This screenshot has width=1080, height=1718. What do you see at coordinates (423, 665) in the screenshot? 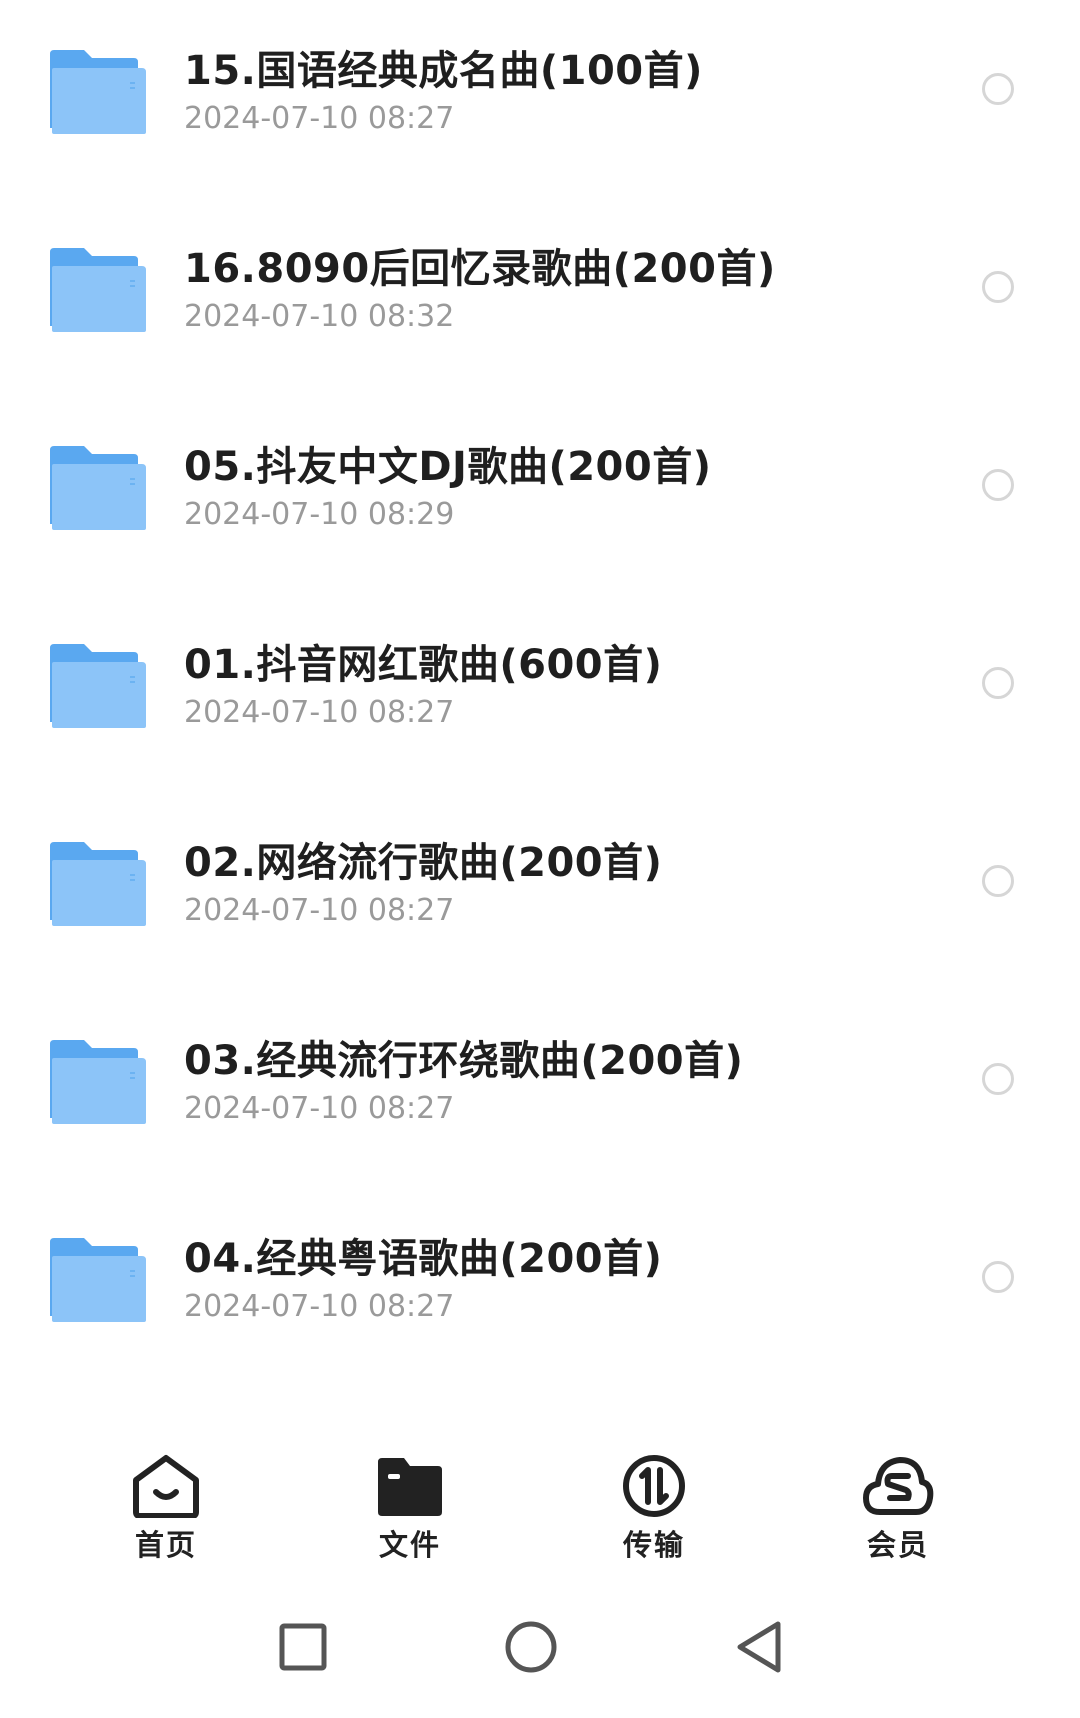
I see `folder-name: 01.抖音网红歌曲(600首)` at bounding box center [423, 665].